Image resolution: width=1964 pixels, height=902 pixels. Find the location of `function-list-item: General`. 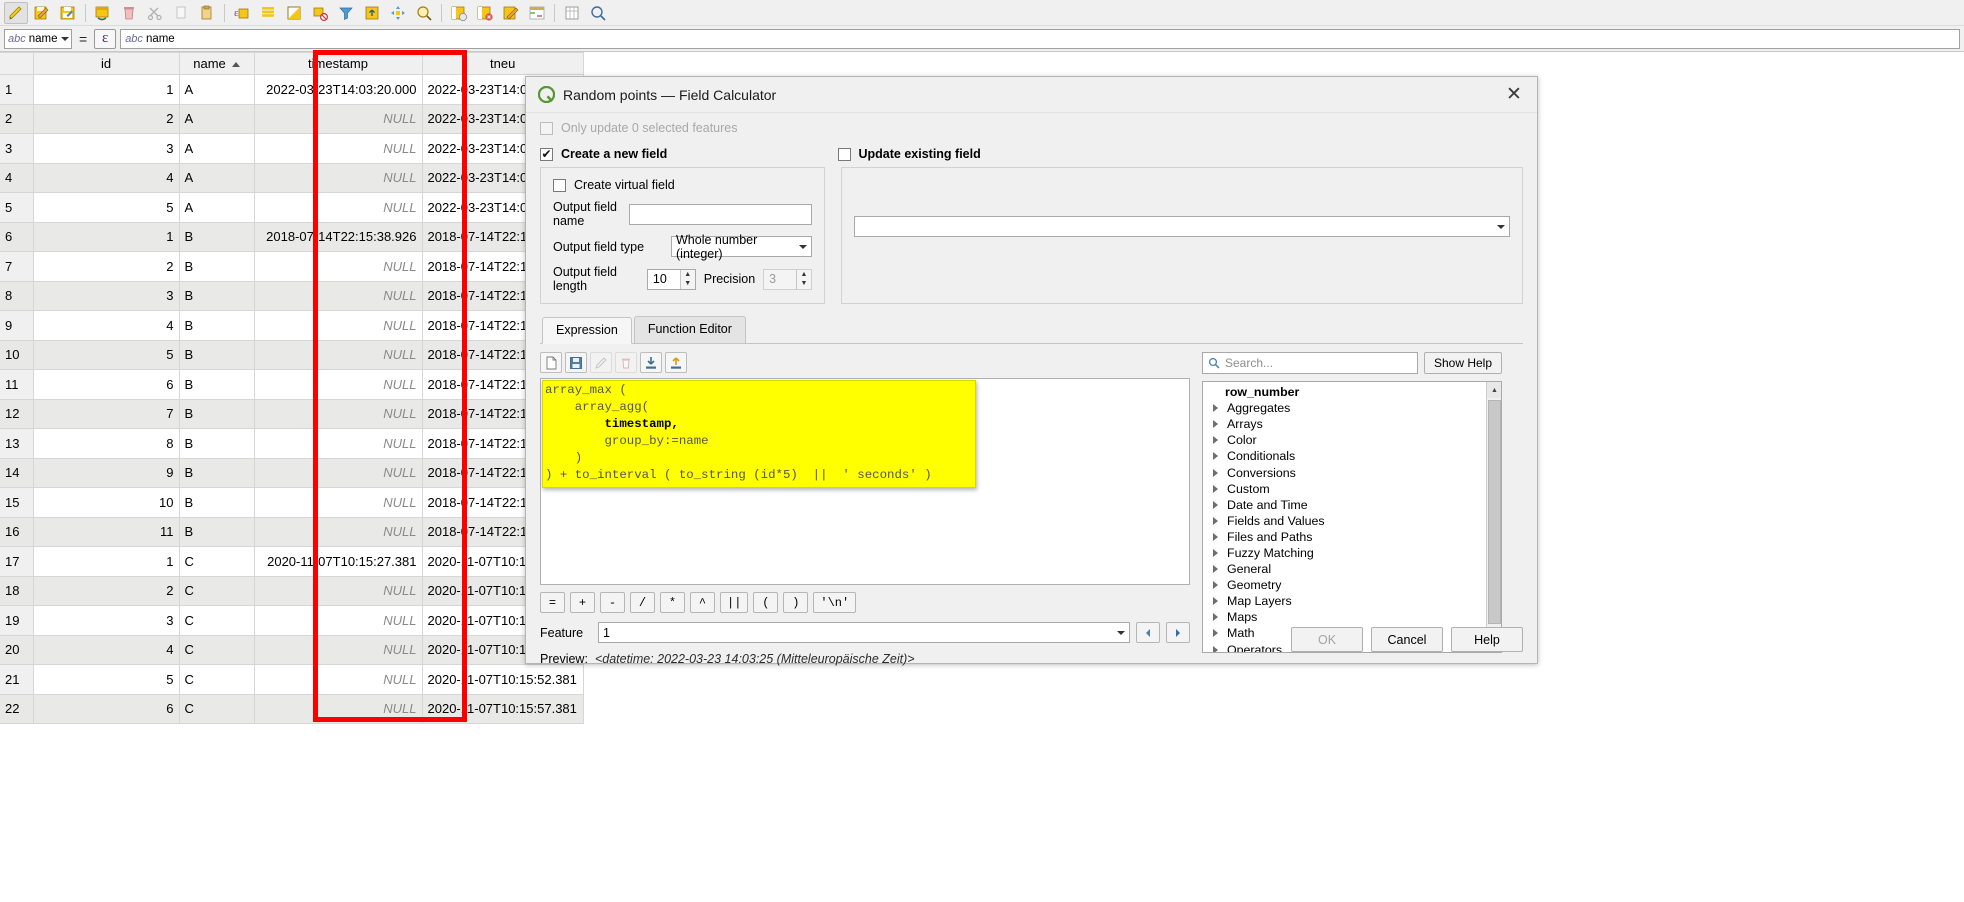

function-list-item: General is located at coordinates (1352, 569).